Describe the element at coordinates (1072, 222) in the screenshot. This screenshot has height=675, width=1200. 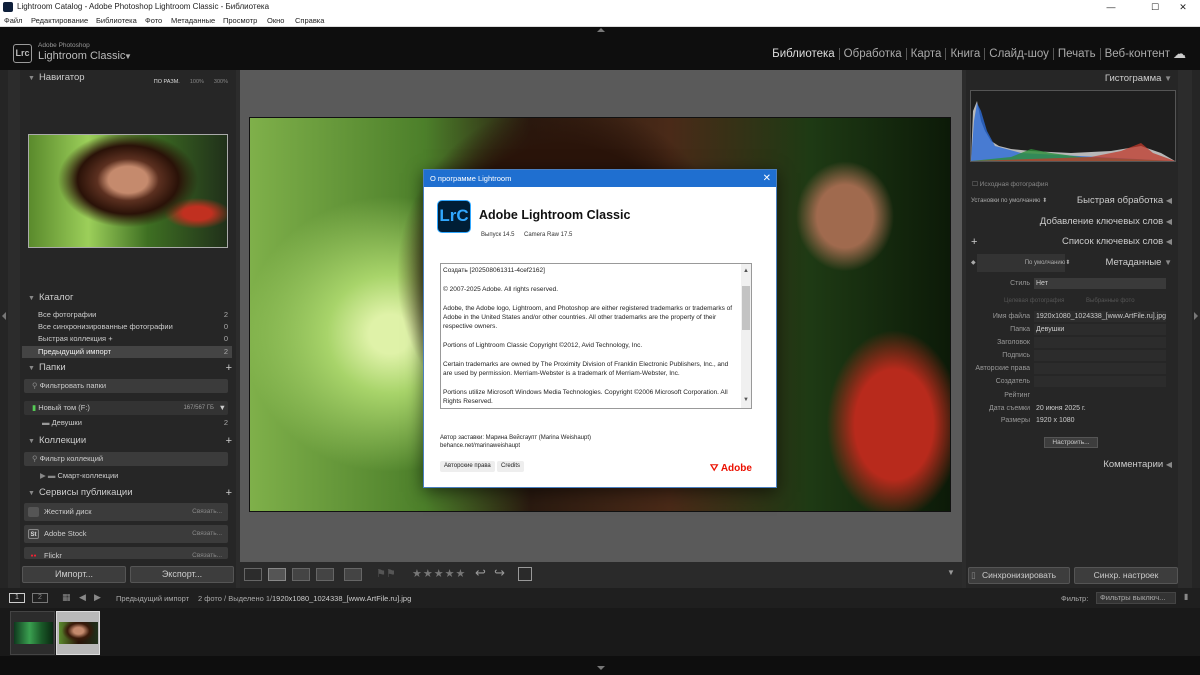
I see `keywording-header: Добавление ключевых слов ◀` at that location.